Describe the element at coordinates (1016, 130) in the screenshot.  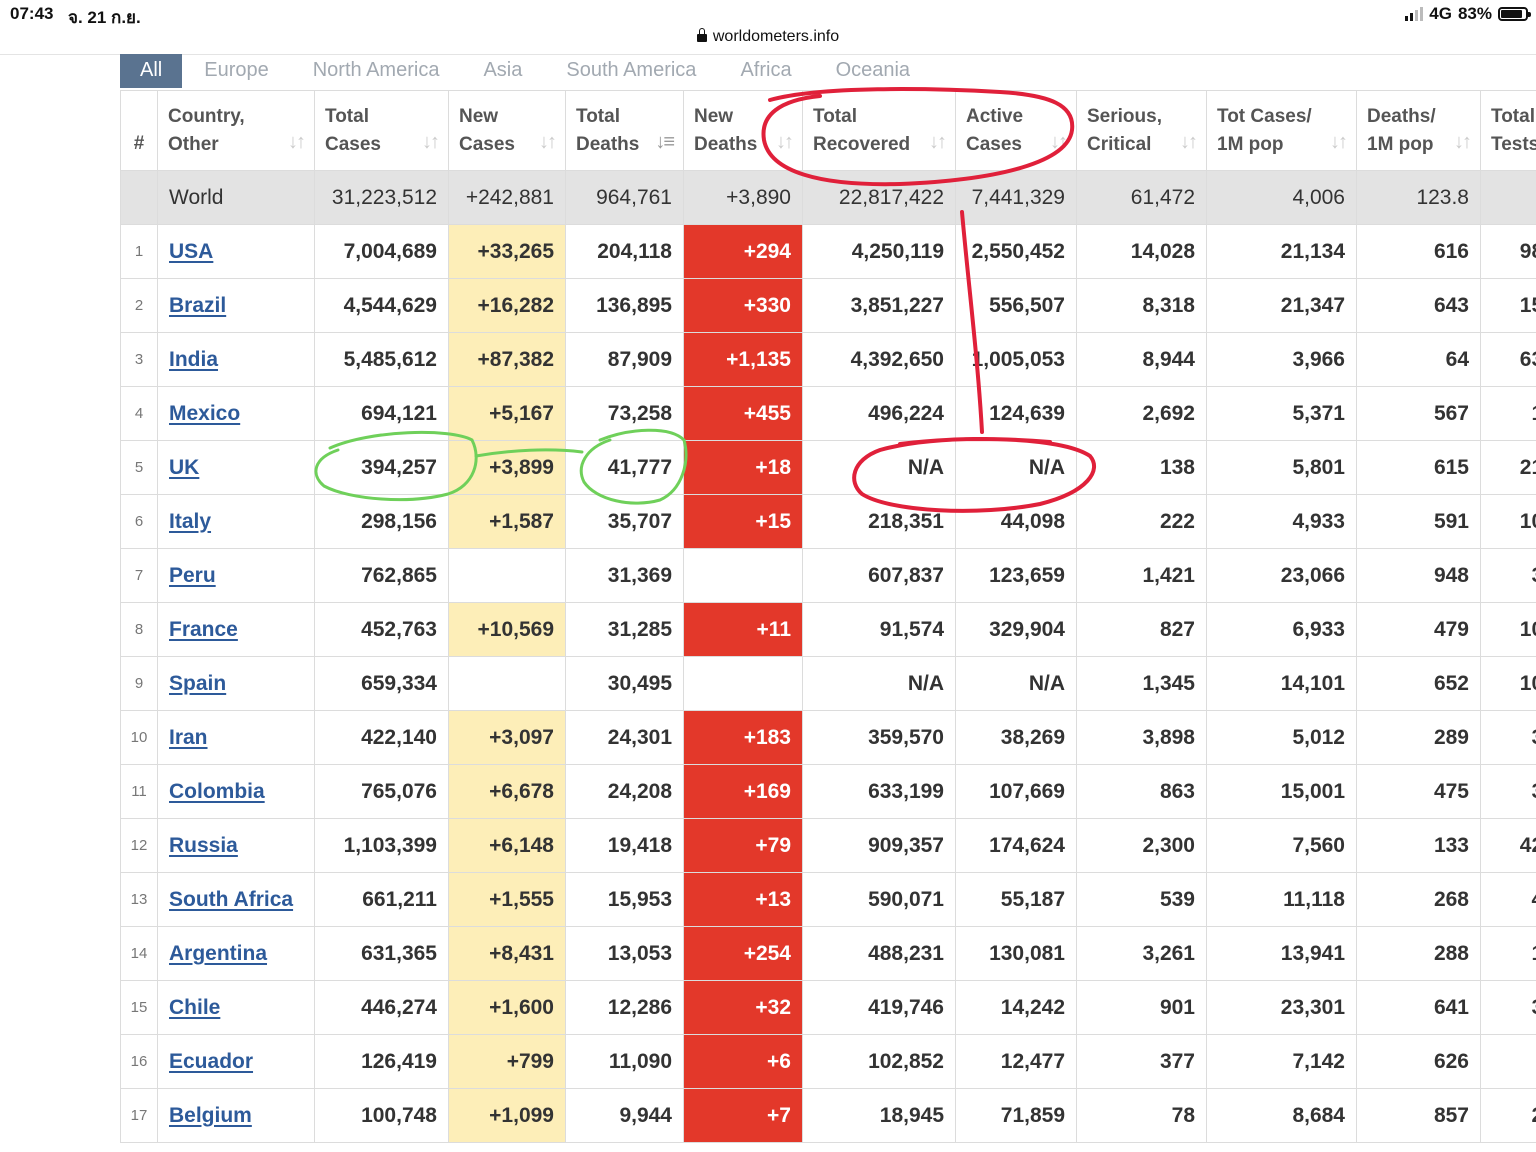
I see `header-active-cases: Active Cases ↓↑` at that location.